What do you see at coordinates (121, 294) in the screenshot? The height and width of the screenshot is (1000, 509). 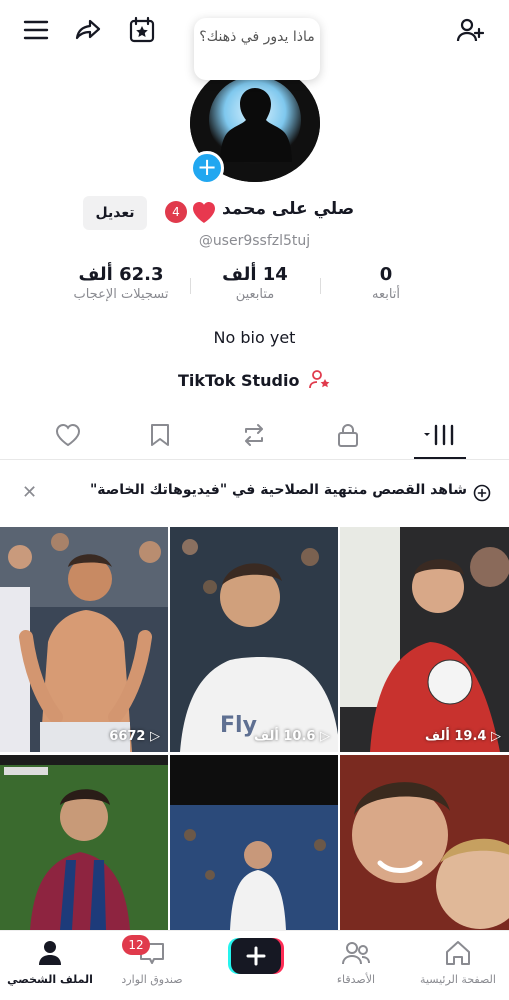 I see `likes-label: تسجيلات الإعجاب` at bounding box center [121, 294].